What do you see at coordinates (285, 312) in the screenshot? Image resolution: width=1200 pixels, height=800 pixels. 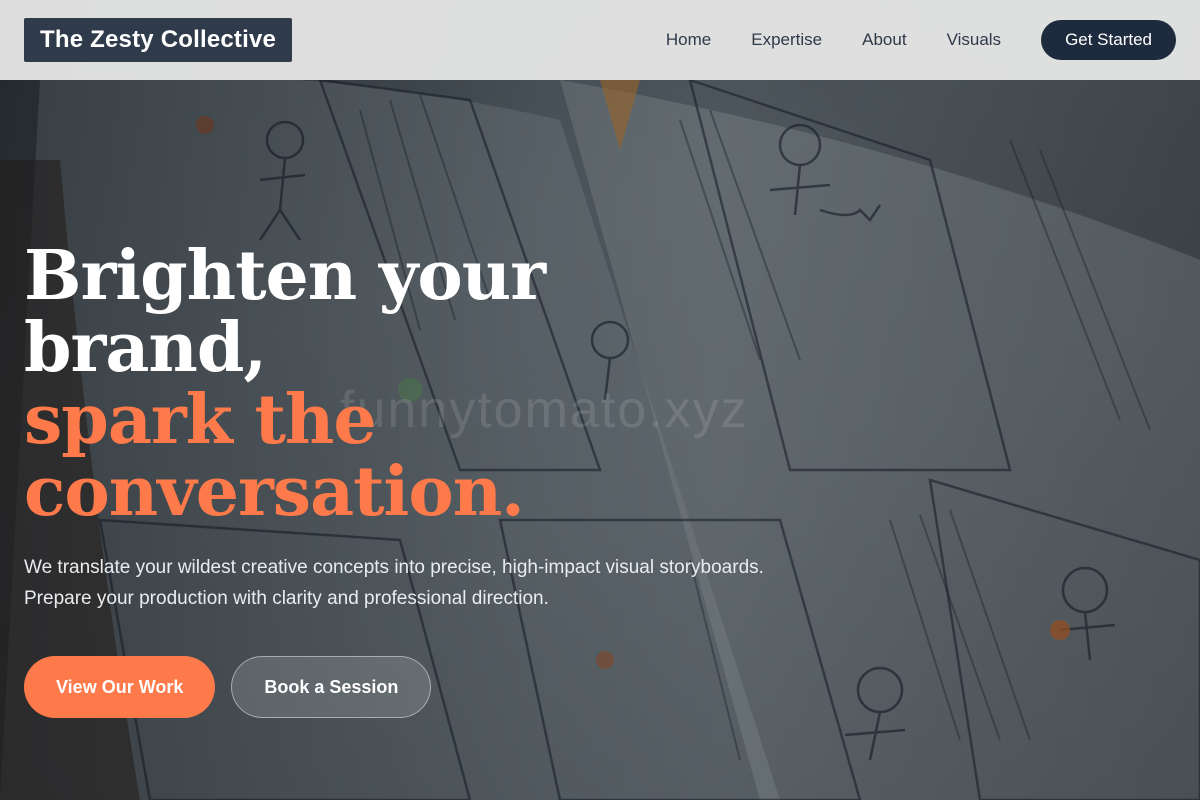 I see `headline-line-1: Brighten your brand,` at bounding box center [285, 312].